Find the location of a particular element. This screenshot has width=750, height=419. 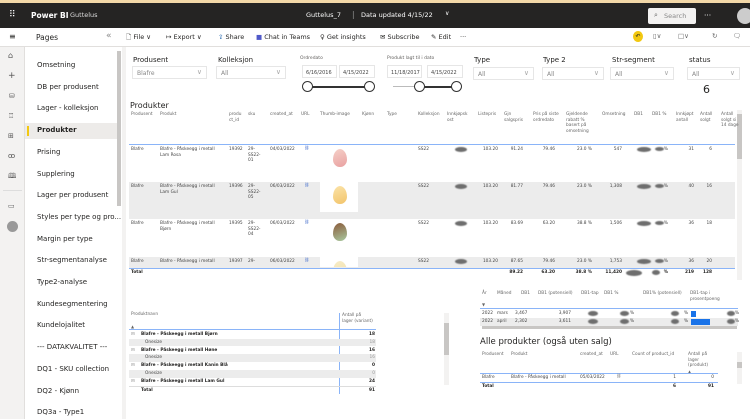

column-header: DB1-tap is located at coordinates (590, 294).